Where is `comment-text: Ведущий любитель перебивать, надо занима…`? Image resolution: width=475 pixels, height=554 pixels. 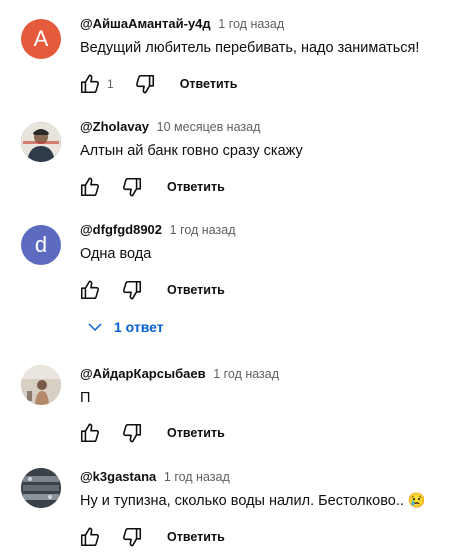
comment-text: Ведущий любитель перебивать, надо занима… is located at coordinates (250, 48).